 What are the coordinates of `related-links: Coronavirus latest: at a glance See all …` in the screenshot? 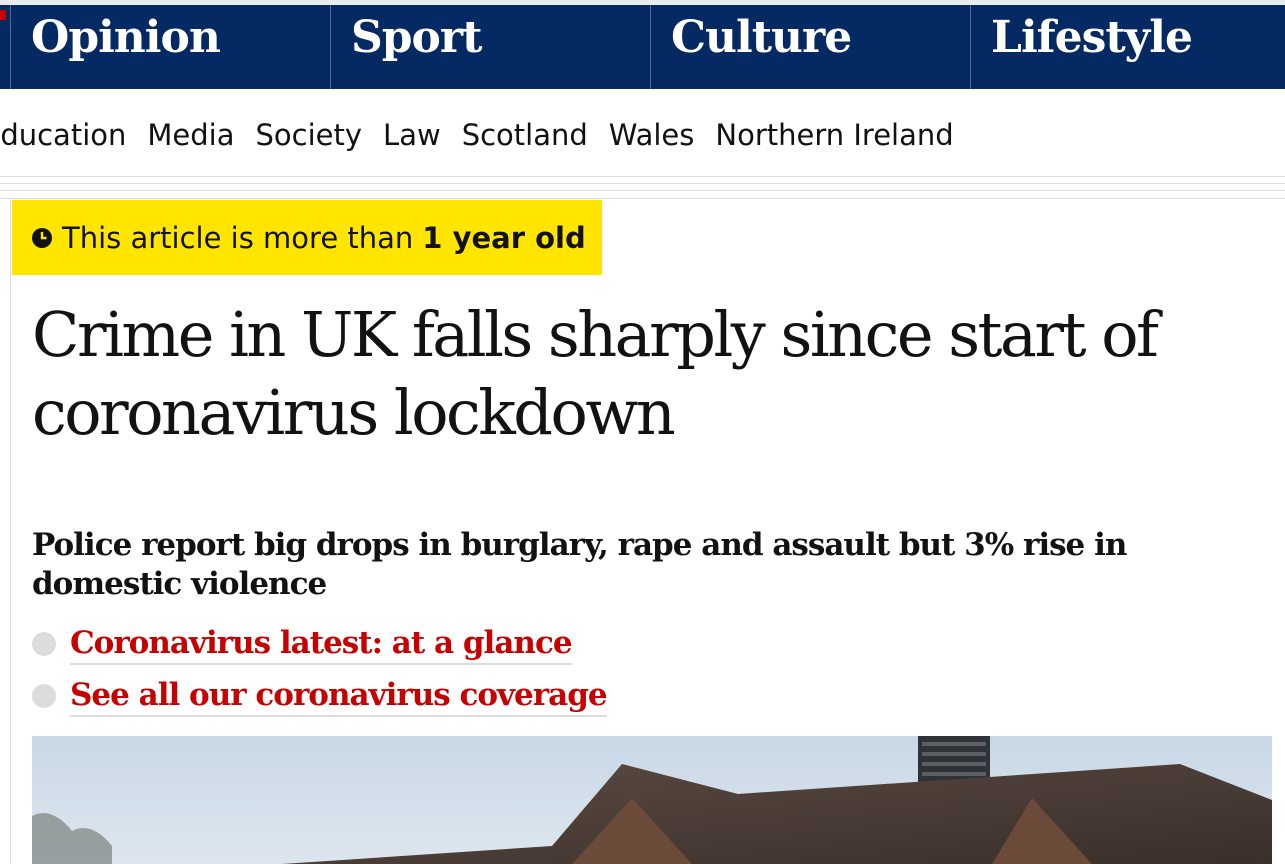 It's located at (320, 670).